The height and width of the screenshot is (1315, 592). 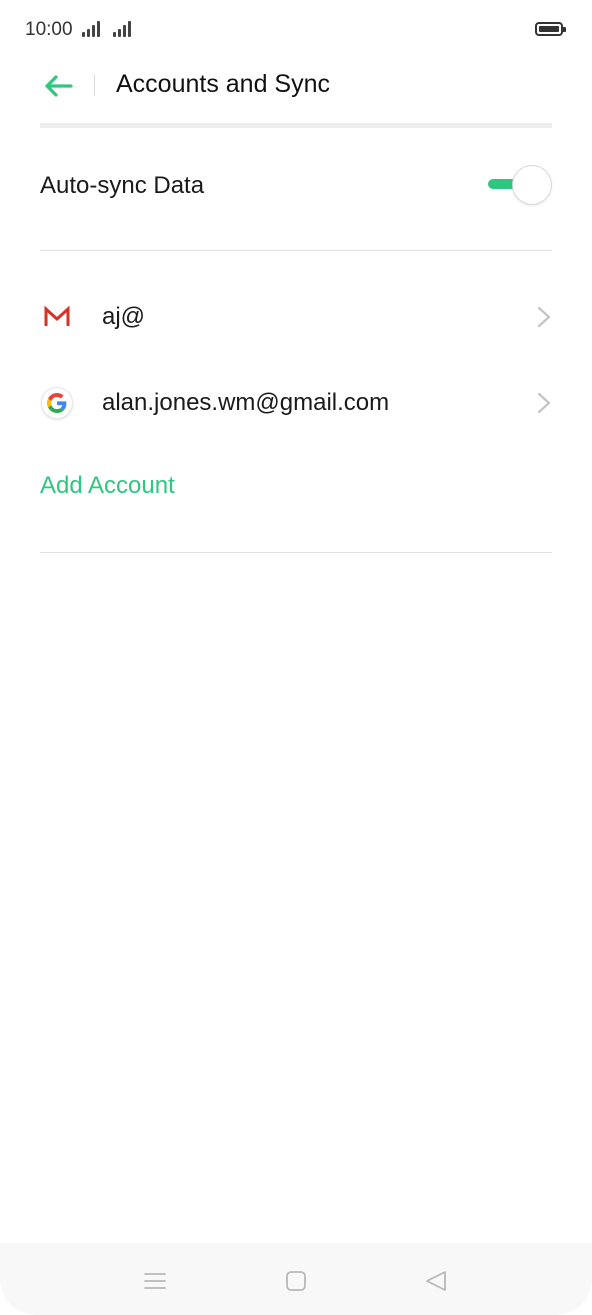 I want to click on auto-sync-label: Auto-sync Data, so click(x=122, y=185).